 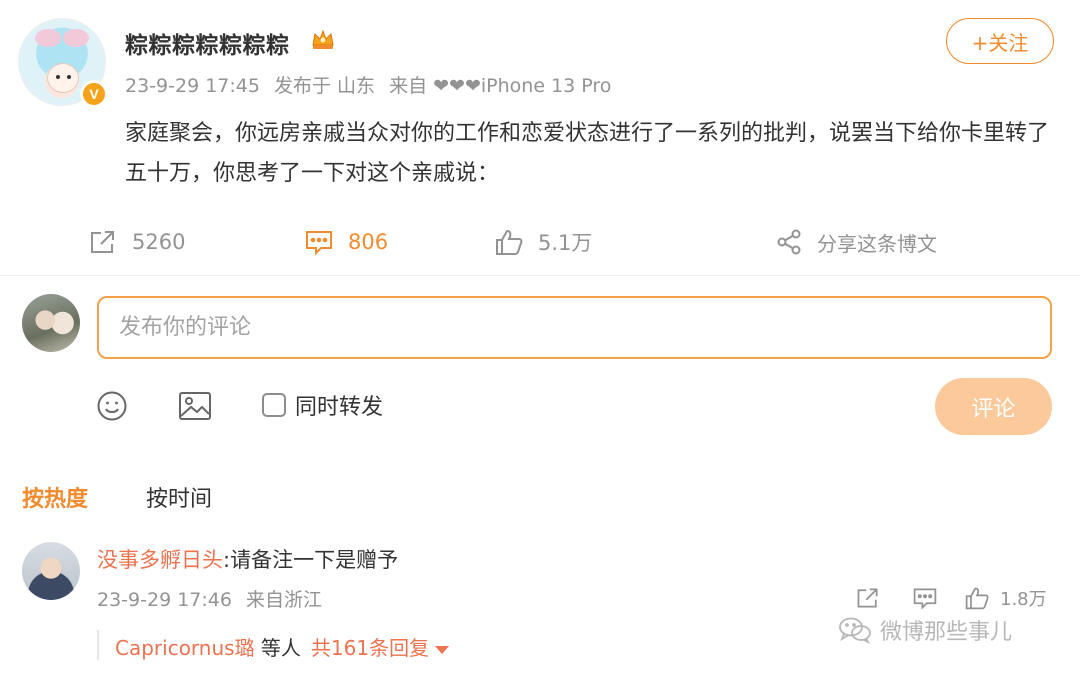 I want to click on comment-input, so click(x=574, y=327).